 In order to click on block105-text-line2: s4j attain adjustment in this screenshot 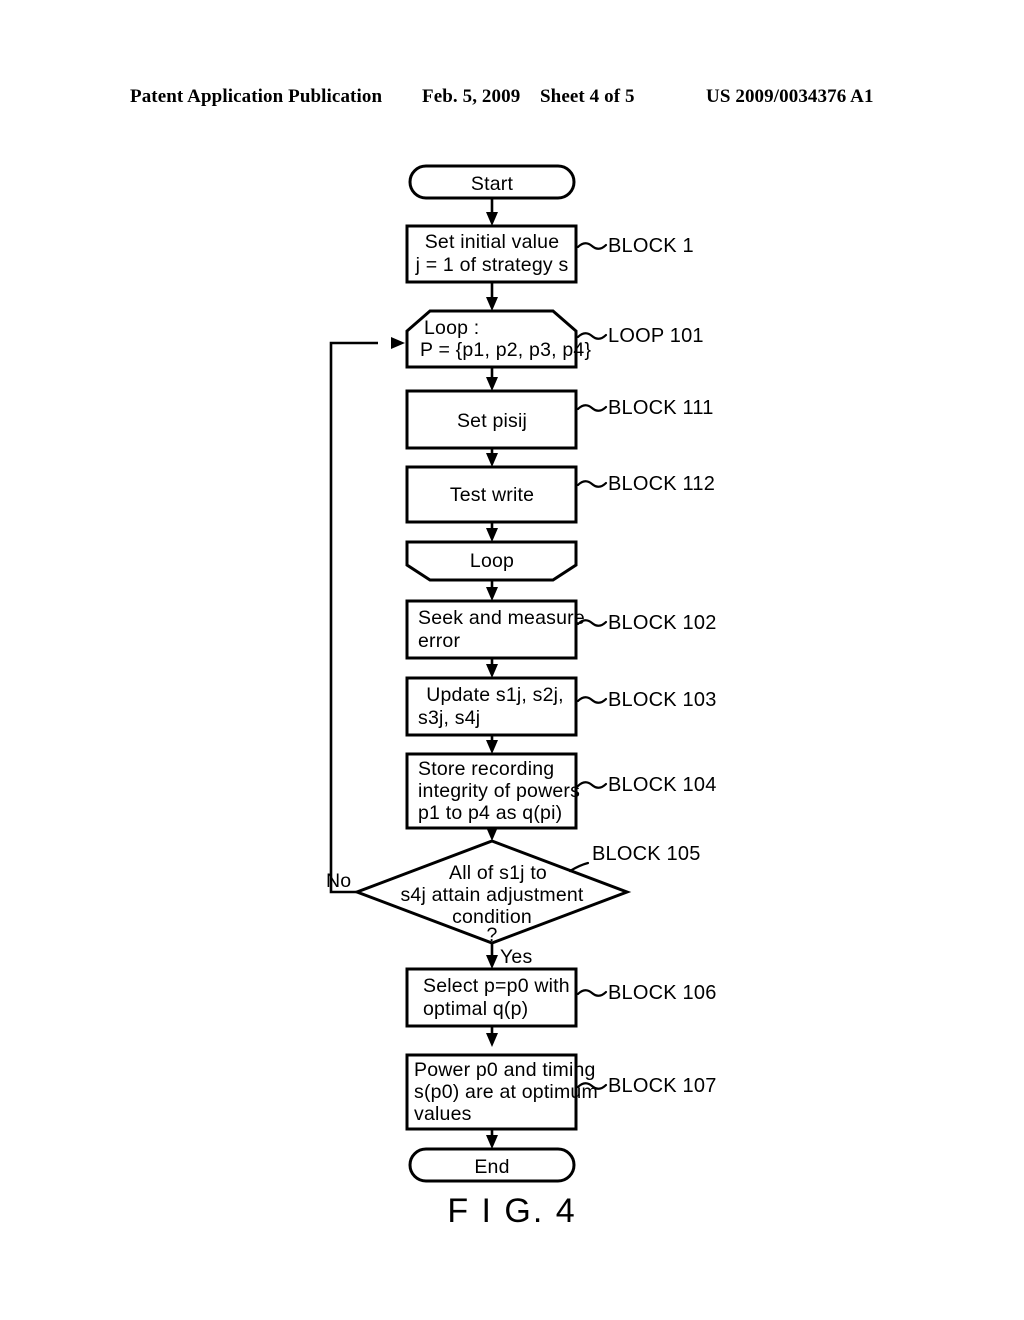, I will do `click(491, 895)`.